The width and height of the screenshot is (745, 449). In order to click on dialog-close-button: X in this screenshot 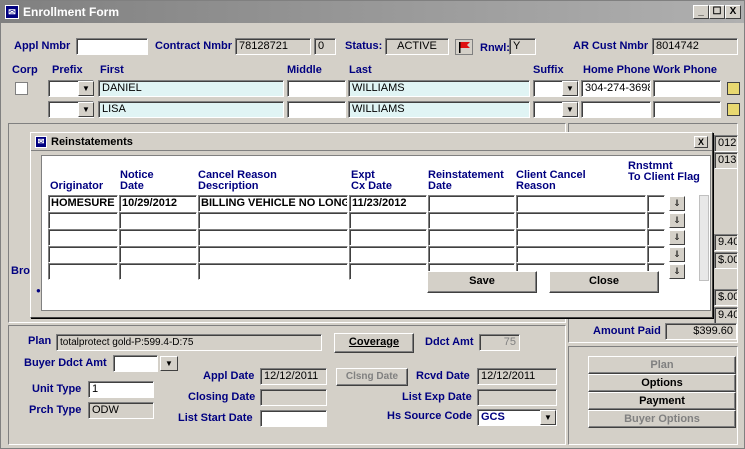, I will do `click(701, 141)`.